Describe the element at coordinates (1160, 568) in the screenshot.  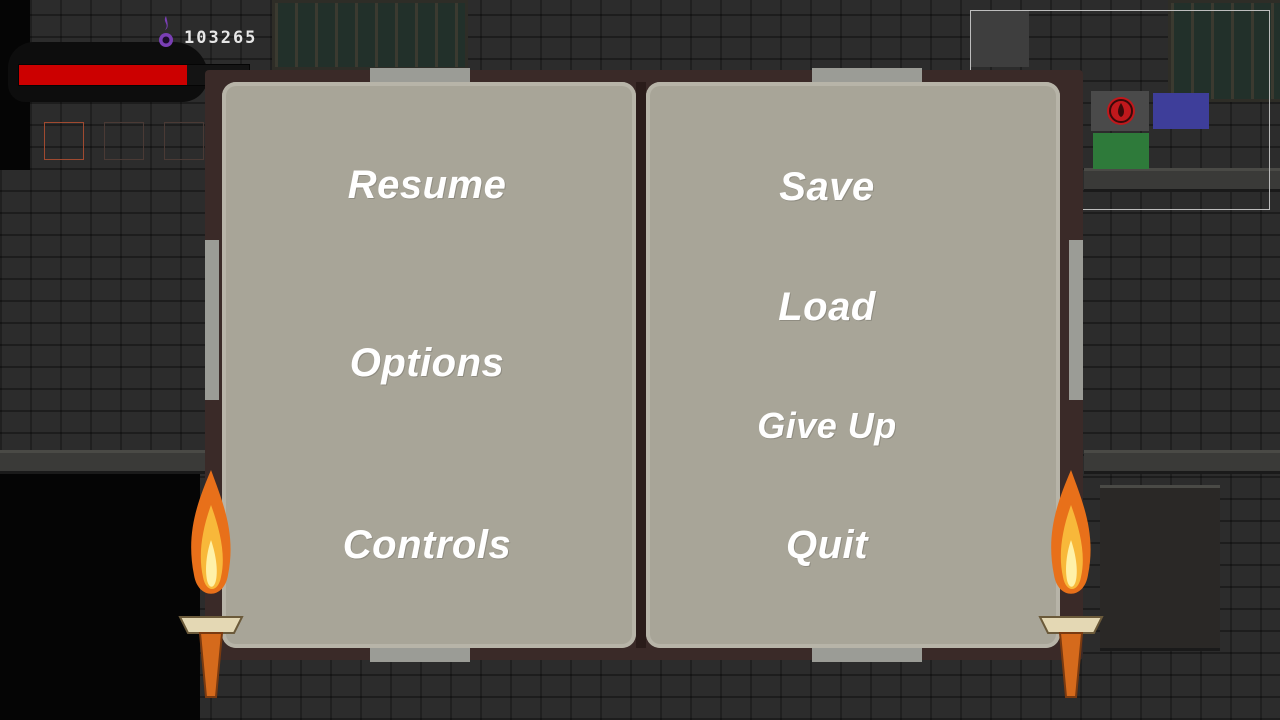
I see `door-frame` at that location.